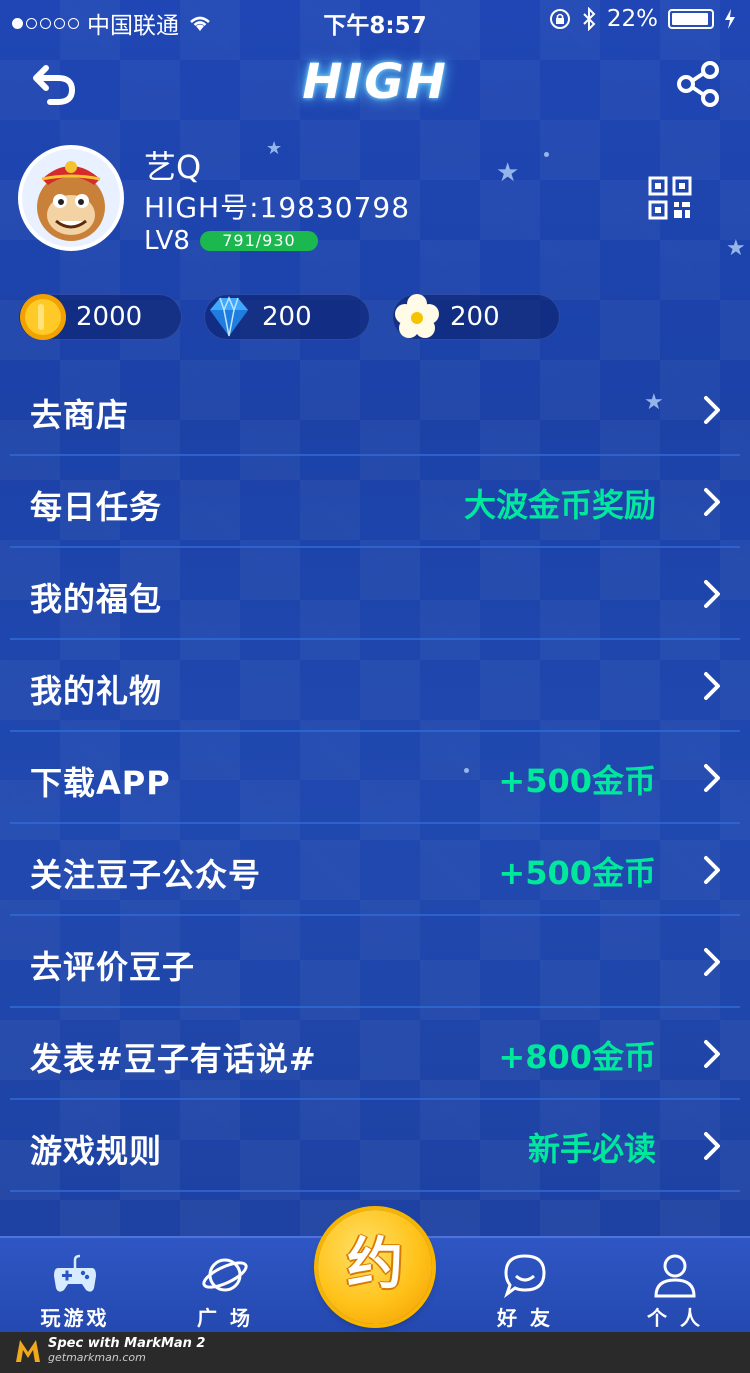 This screenshot has height=1373, width=750. Describe the element at coordinates (675, 1318) in the screenshot. I see `tab-label: 个 人` at that location.